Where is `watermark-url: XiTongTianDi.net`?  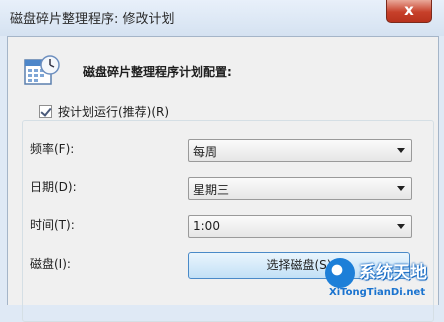 watermark-url: XiTongTianDi.net is located at coordinates (377, 292).